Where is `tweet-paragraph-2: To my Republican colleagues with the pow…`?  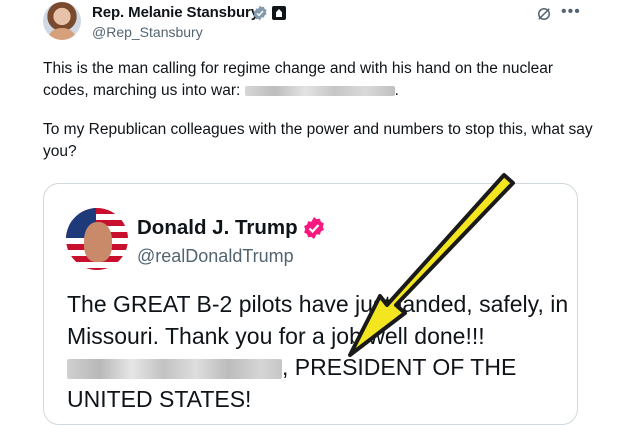 tweet-paragraph-2: To my Republican colleagues with the pow… is located at coordinates (318, 140).